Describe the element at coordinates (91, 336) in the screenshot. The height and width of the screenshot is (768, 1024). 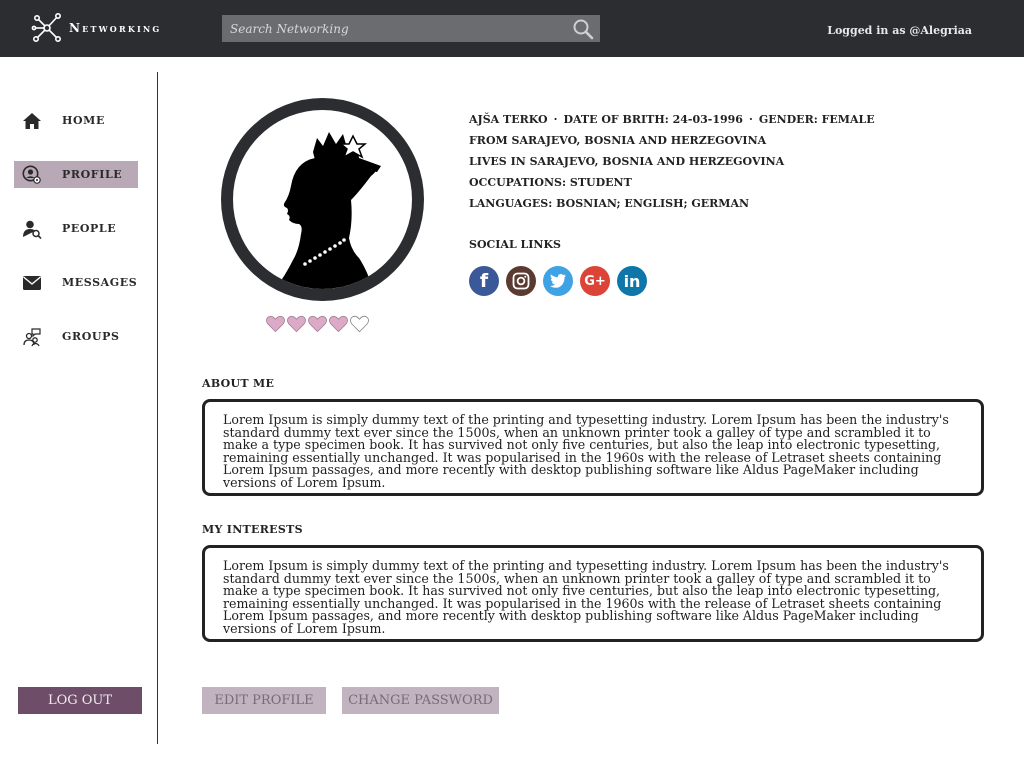
I see `sidebar-item-label: GROUPS` at that location.